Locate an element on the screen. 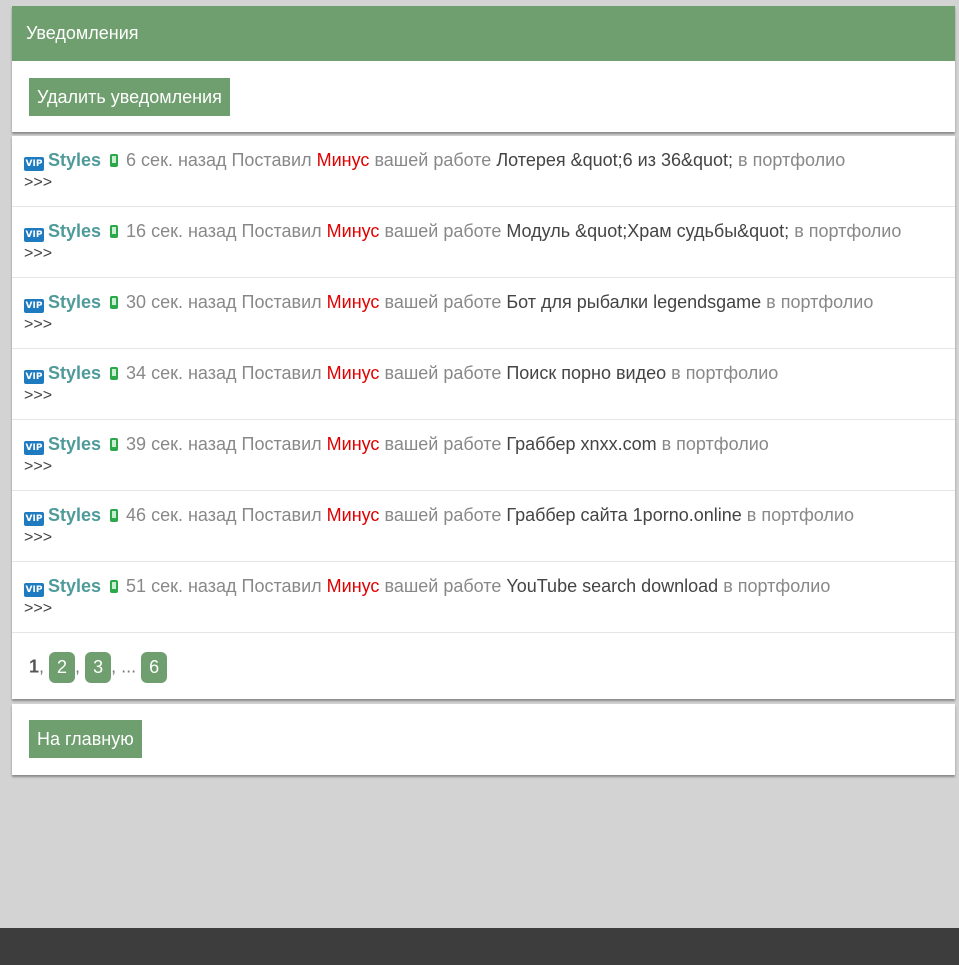 This screenshot has width=959, height=965. page-link-last: 6 is located at coordinates (154, 667).